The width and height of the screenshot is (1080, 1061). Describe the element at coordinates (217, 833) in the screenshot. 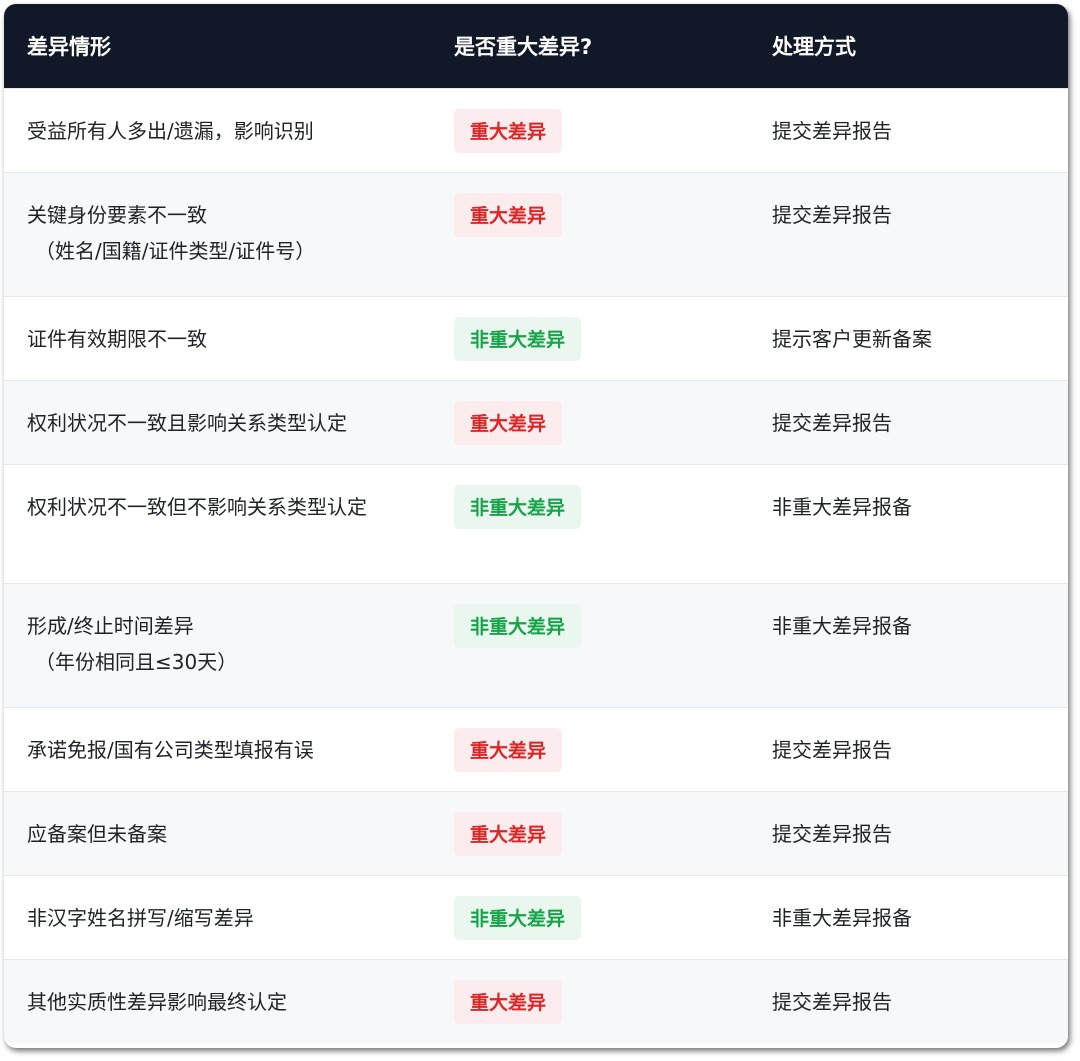

I see `situation-cell: 应备案但未备案` at that location.